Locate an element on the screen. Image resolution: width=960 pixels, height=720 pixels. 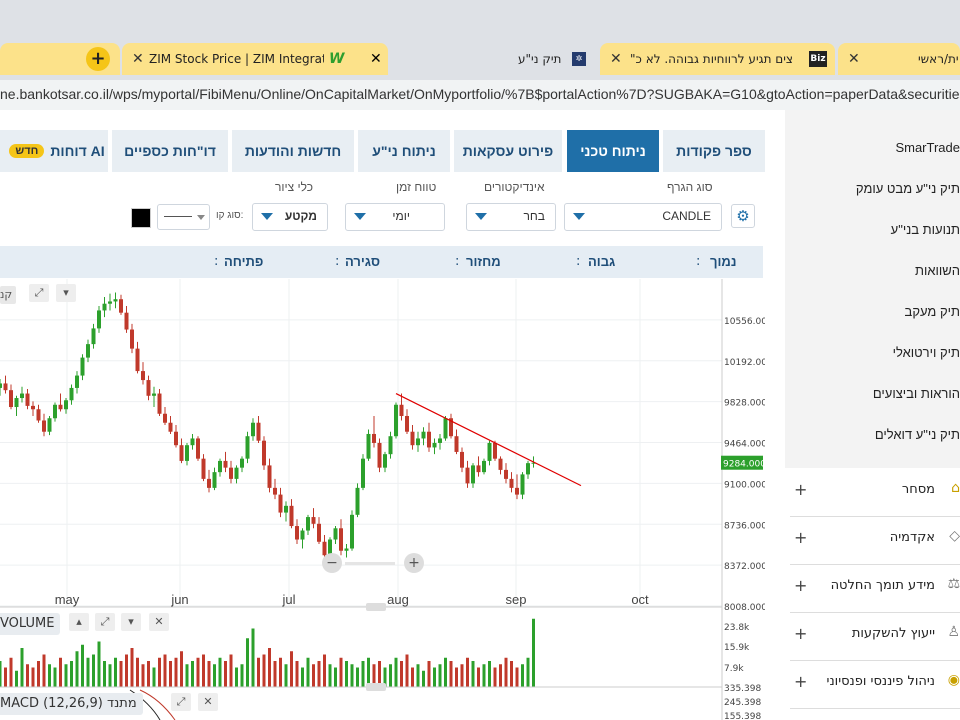
browser-tab-portfolio: תיק ני"ע ✲ is located at coordinates (499, 59).